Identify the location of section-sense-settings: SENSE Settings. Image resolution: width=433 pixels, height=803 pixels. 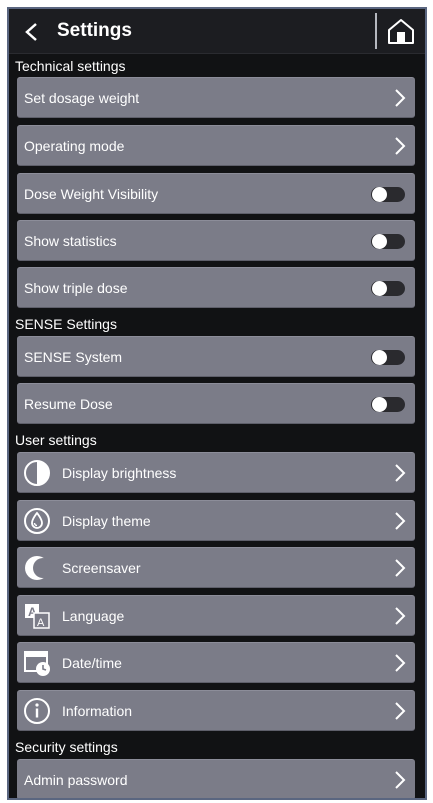
(66, 324).